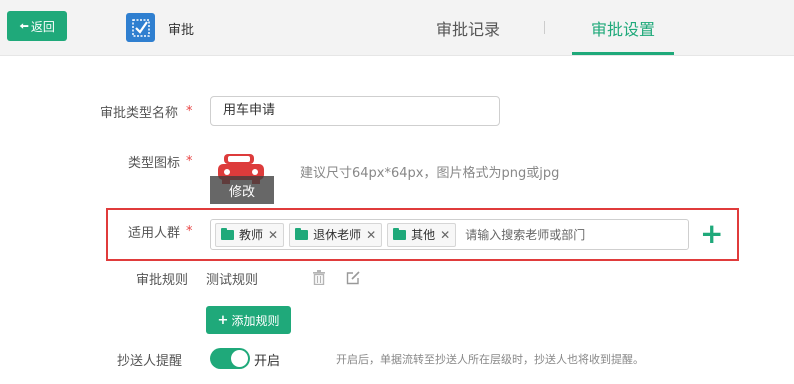  Describe the element at coordinates (623, 28) in the screenshot. I see `tab-approval-settings: 审批设置` at that location.